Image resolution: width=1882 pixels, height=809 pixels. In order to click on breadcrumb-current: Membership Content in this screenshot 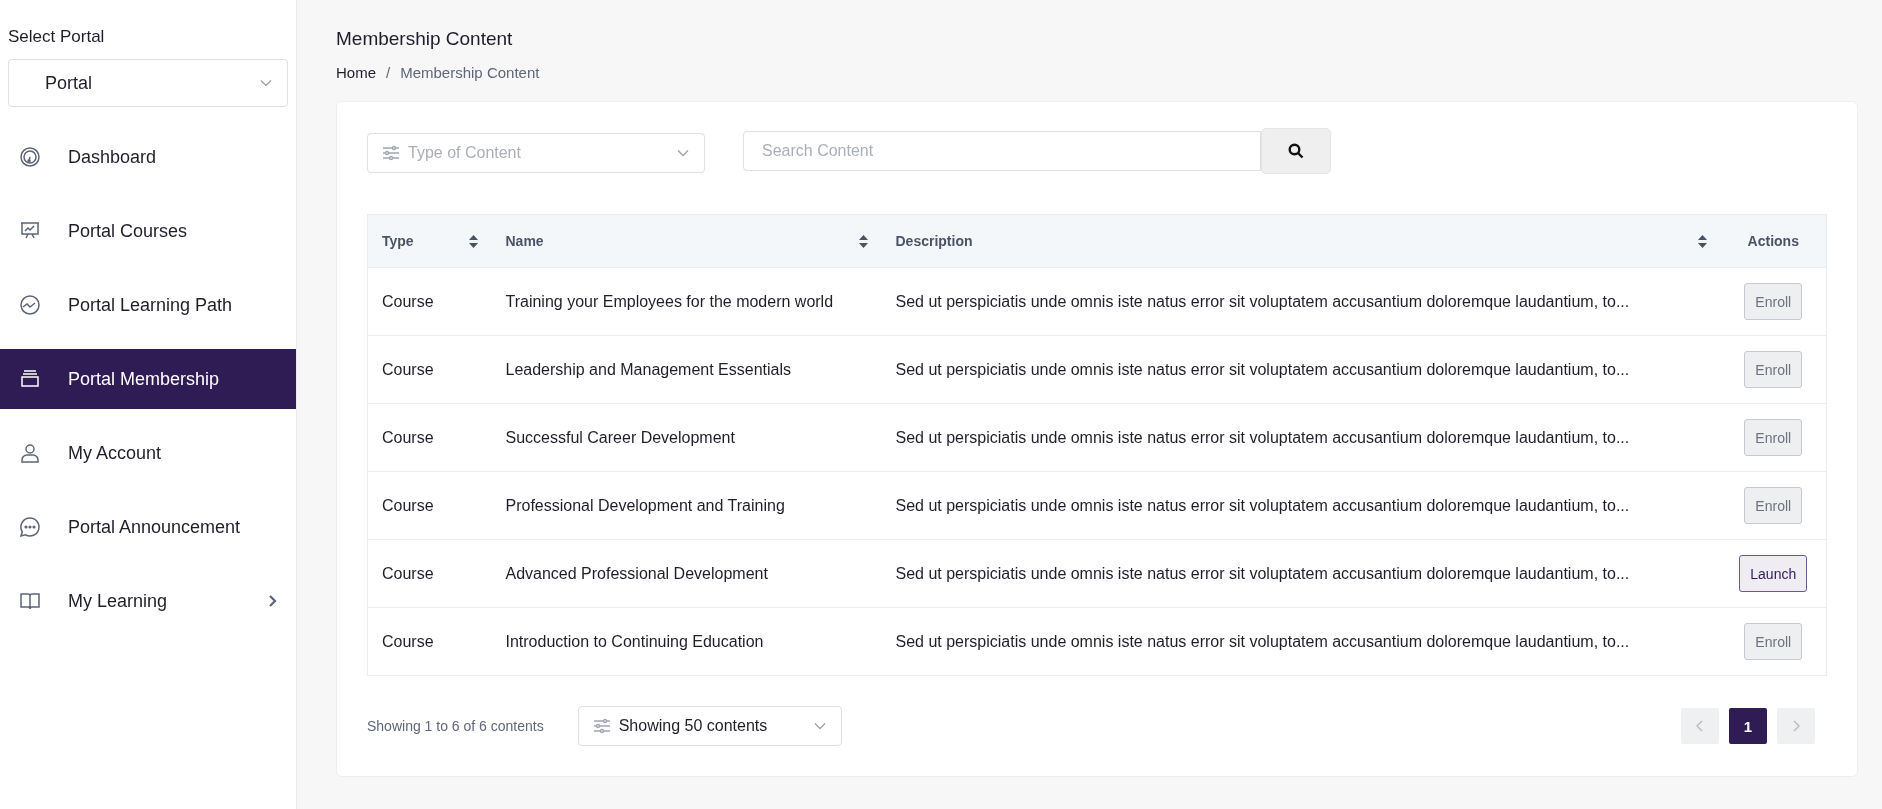, I will do `click(470, 72)`.